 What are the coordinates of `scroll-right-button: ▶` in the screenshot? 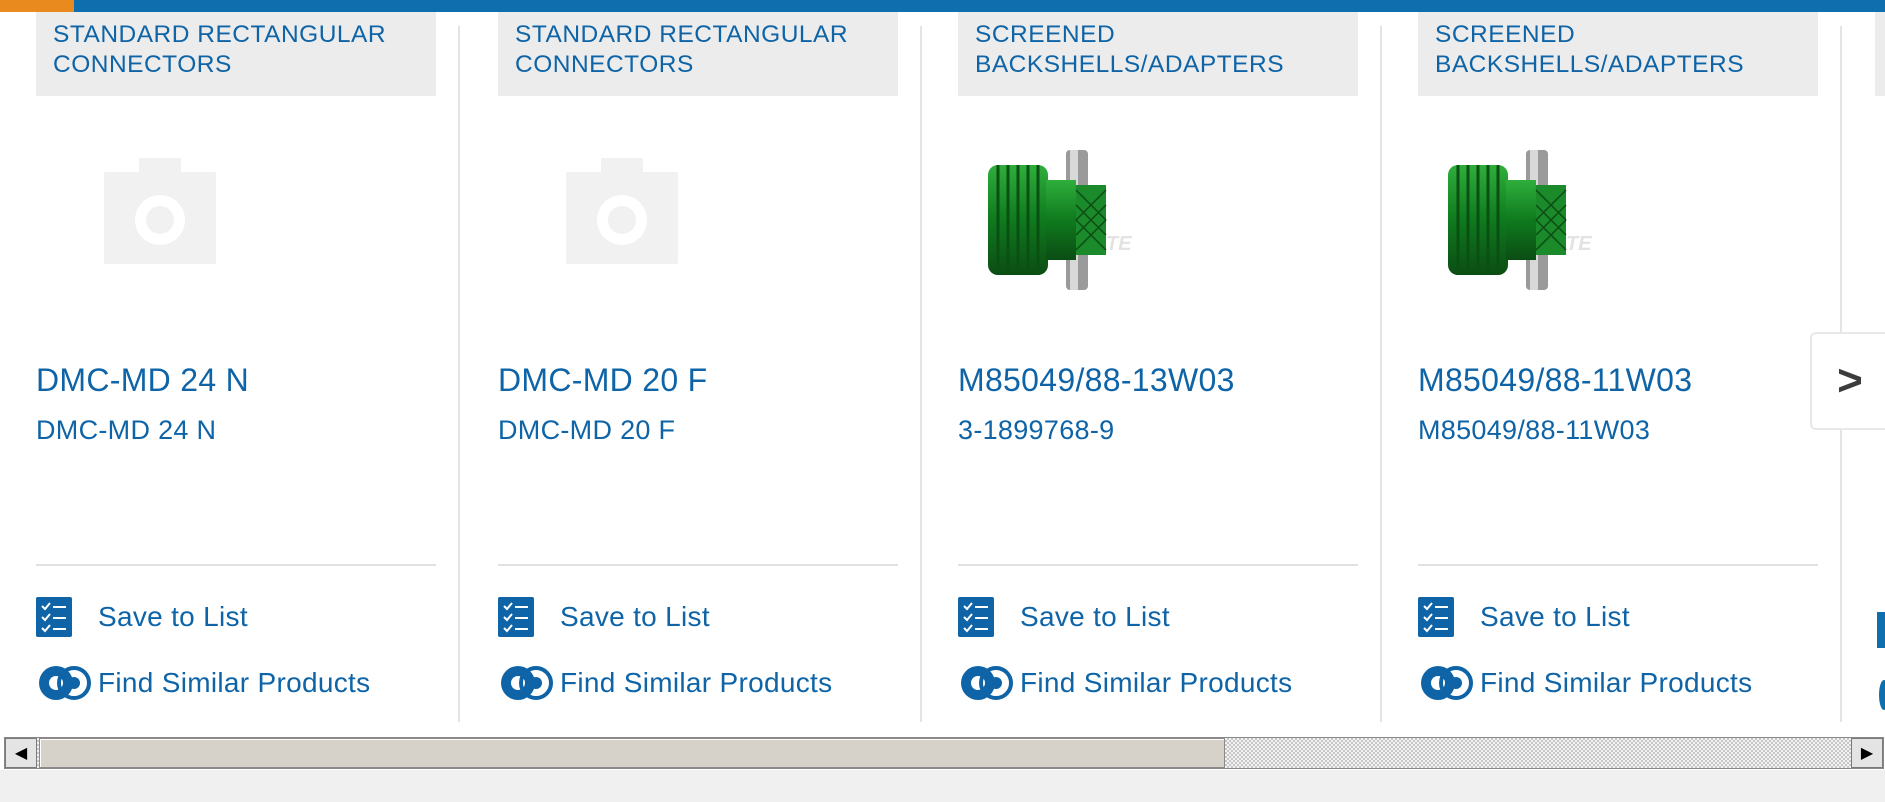 It's located at (1867, 753).